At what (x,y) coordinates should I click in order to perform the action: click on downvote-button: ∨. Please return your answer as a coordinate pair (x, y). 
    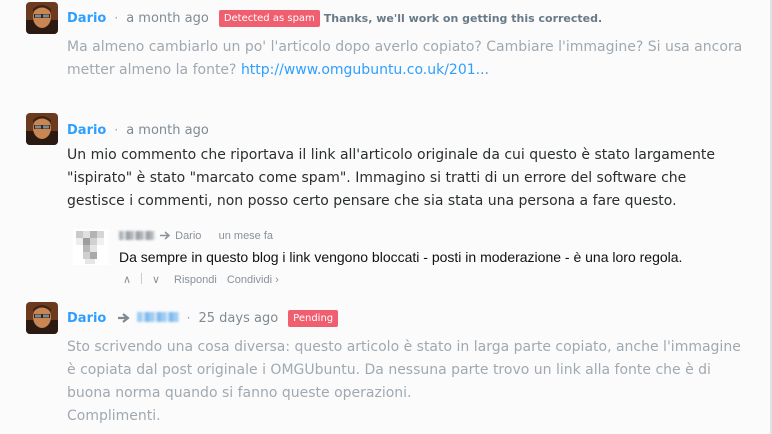
    Looking at the image, I should click on (156, 280).